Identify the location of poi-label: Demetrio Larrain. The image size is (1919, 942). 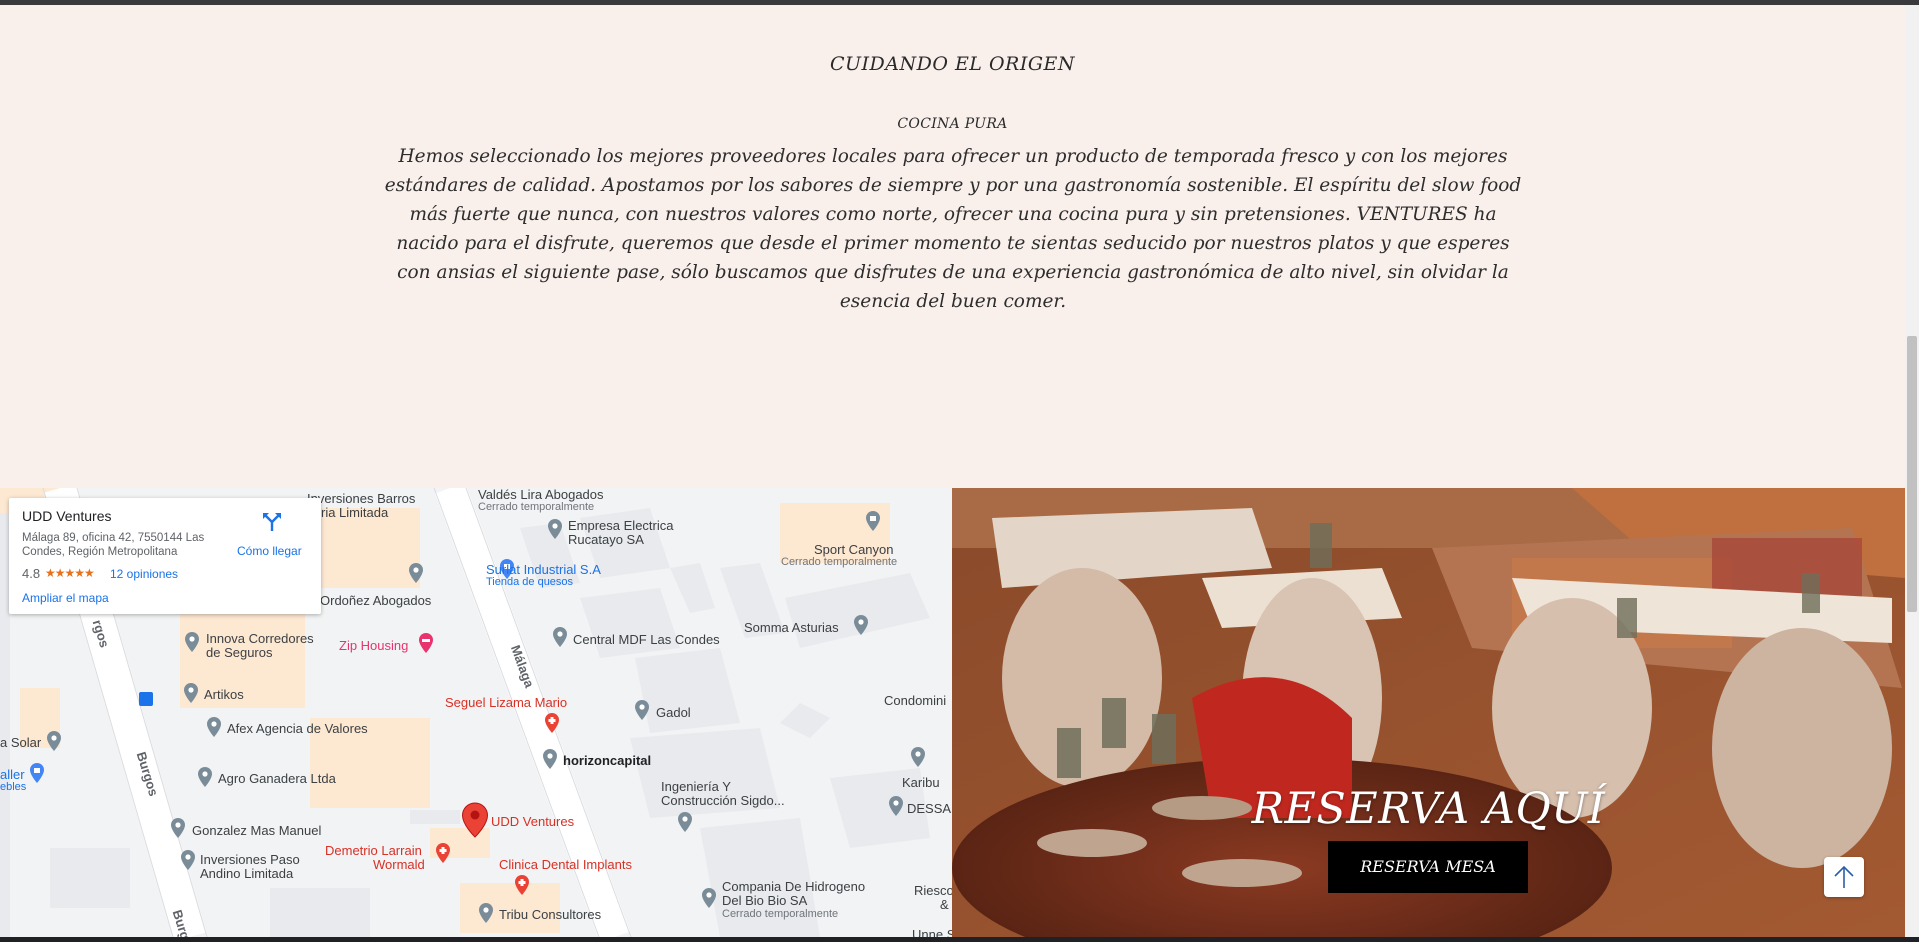
(373, 850).